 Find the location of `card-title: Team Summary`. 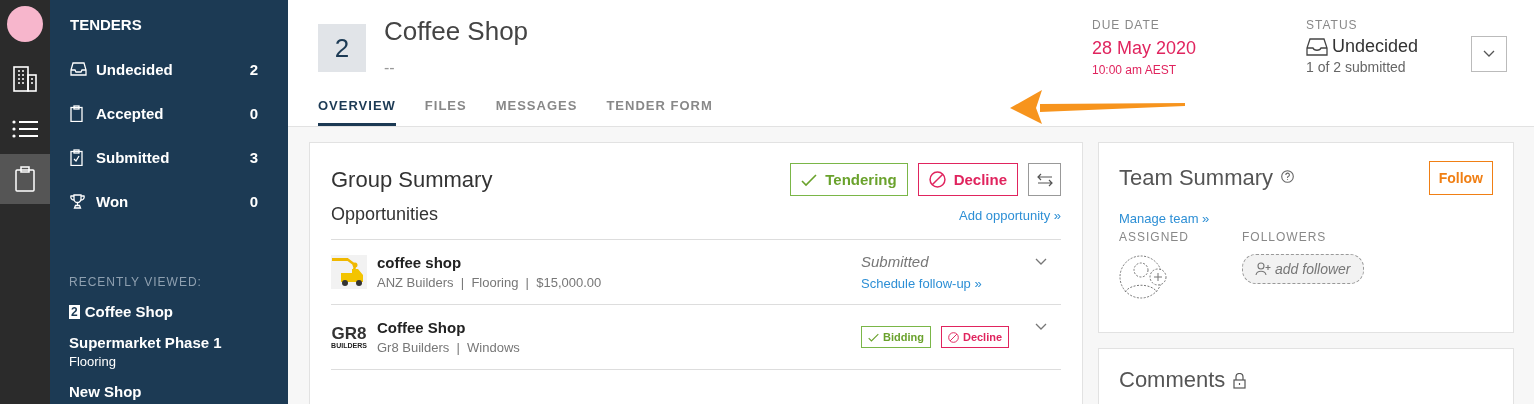

card-title: Team Summary is located at coordinates (1196, 178).